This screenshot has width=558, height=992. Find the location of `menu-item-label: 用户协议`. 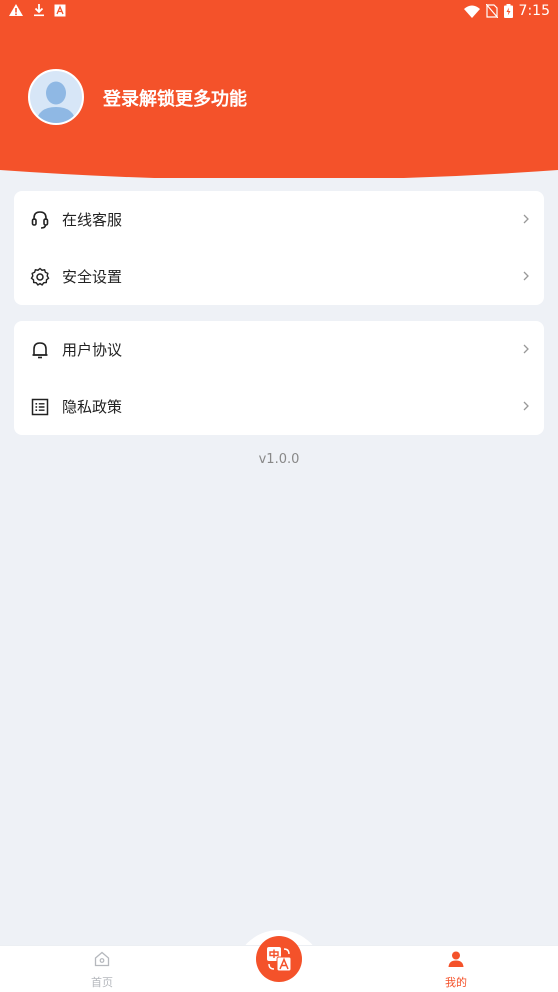

menu-item-label: 用户协议 is located at coordinates (92, 350).